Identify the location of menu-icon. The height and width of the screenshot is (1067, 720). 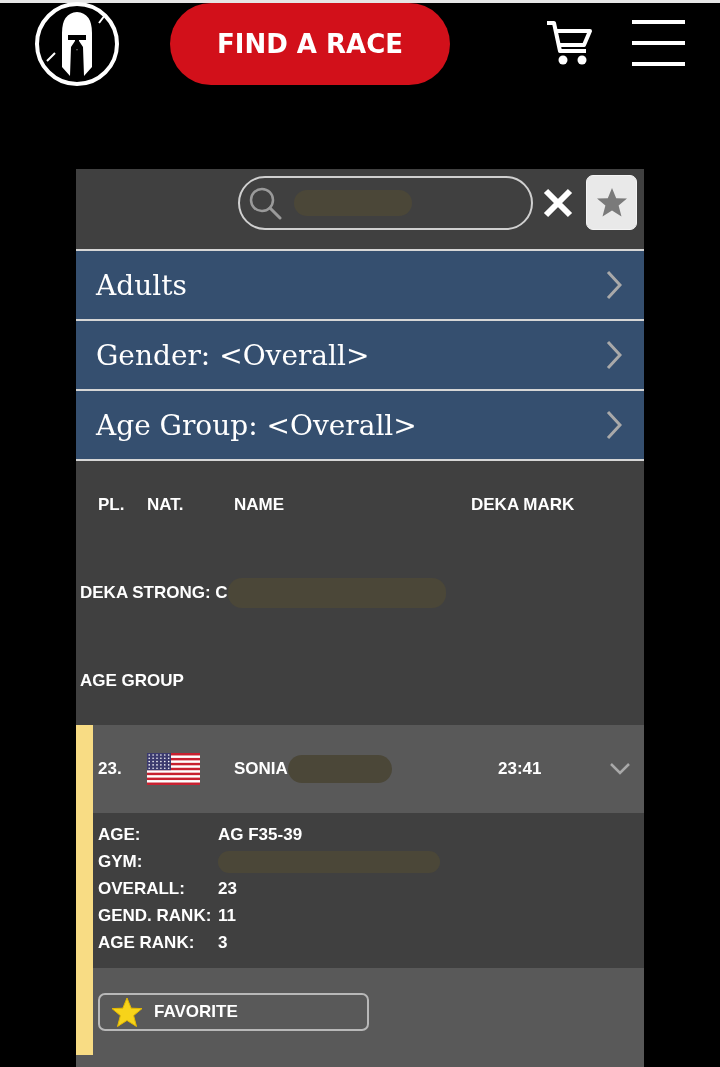
(658, 43).